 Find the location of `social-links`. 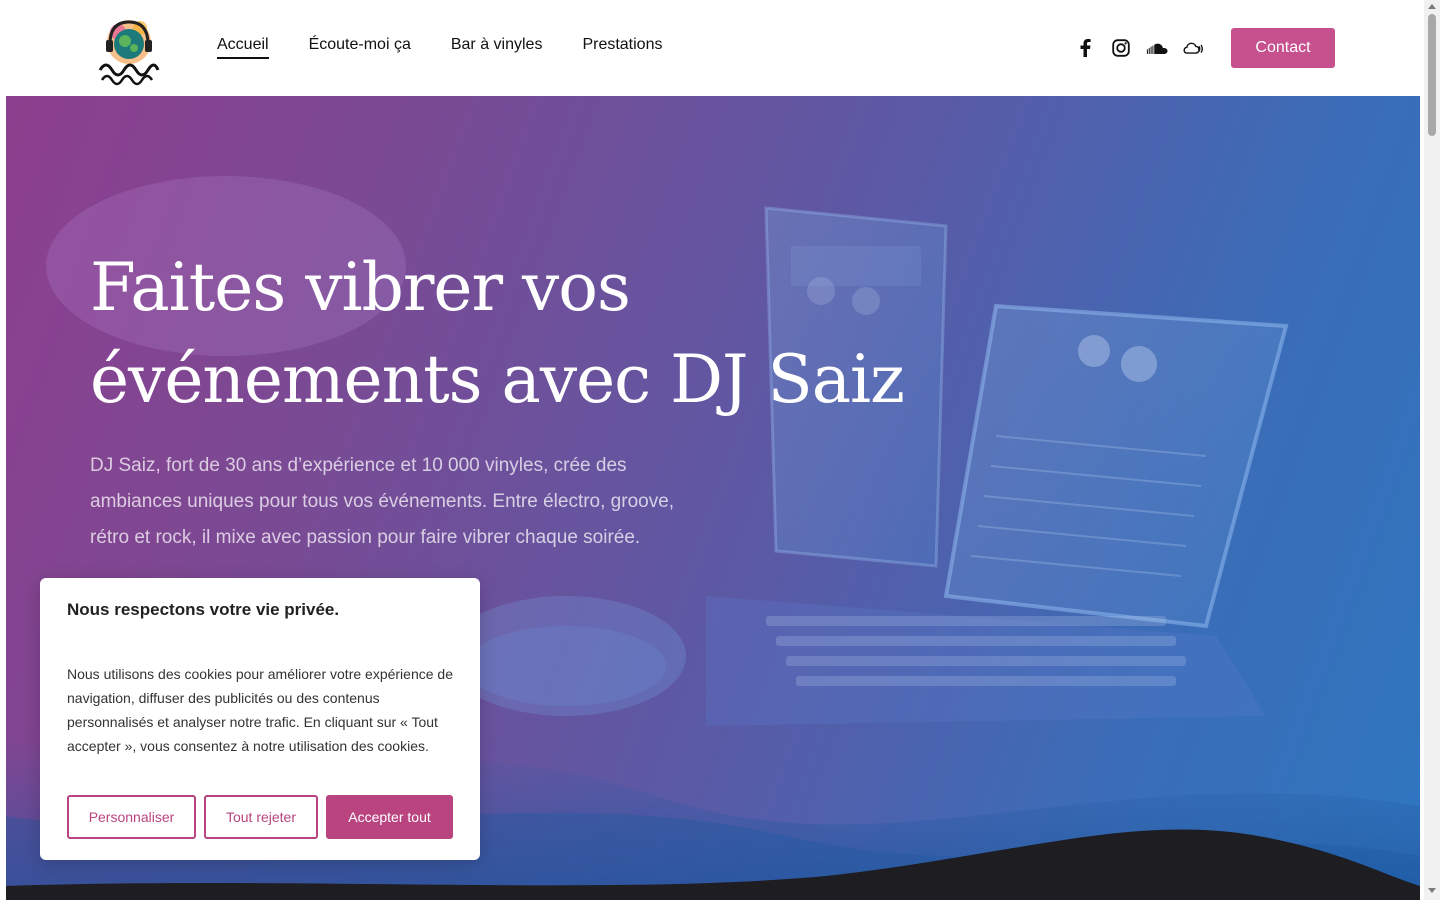

social-links is located at coordinates (1139, 48).